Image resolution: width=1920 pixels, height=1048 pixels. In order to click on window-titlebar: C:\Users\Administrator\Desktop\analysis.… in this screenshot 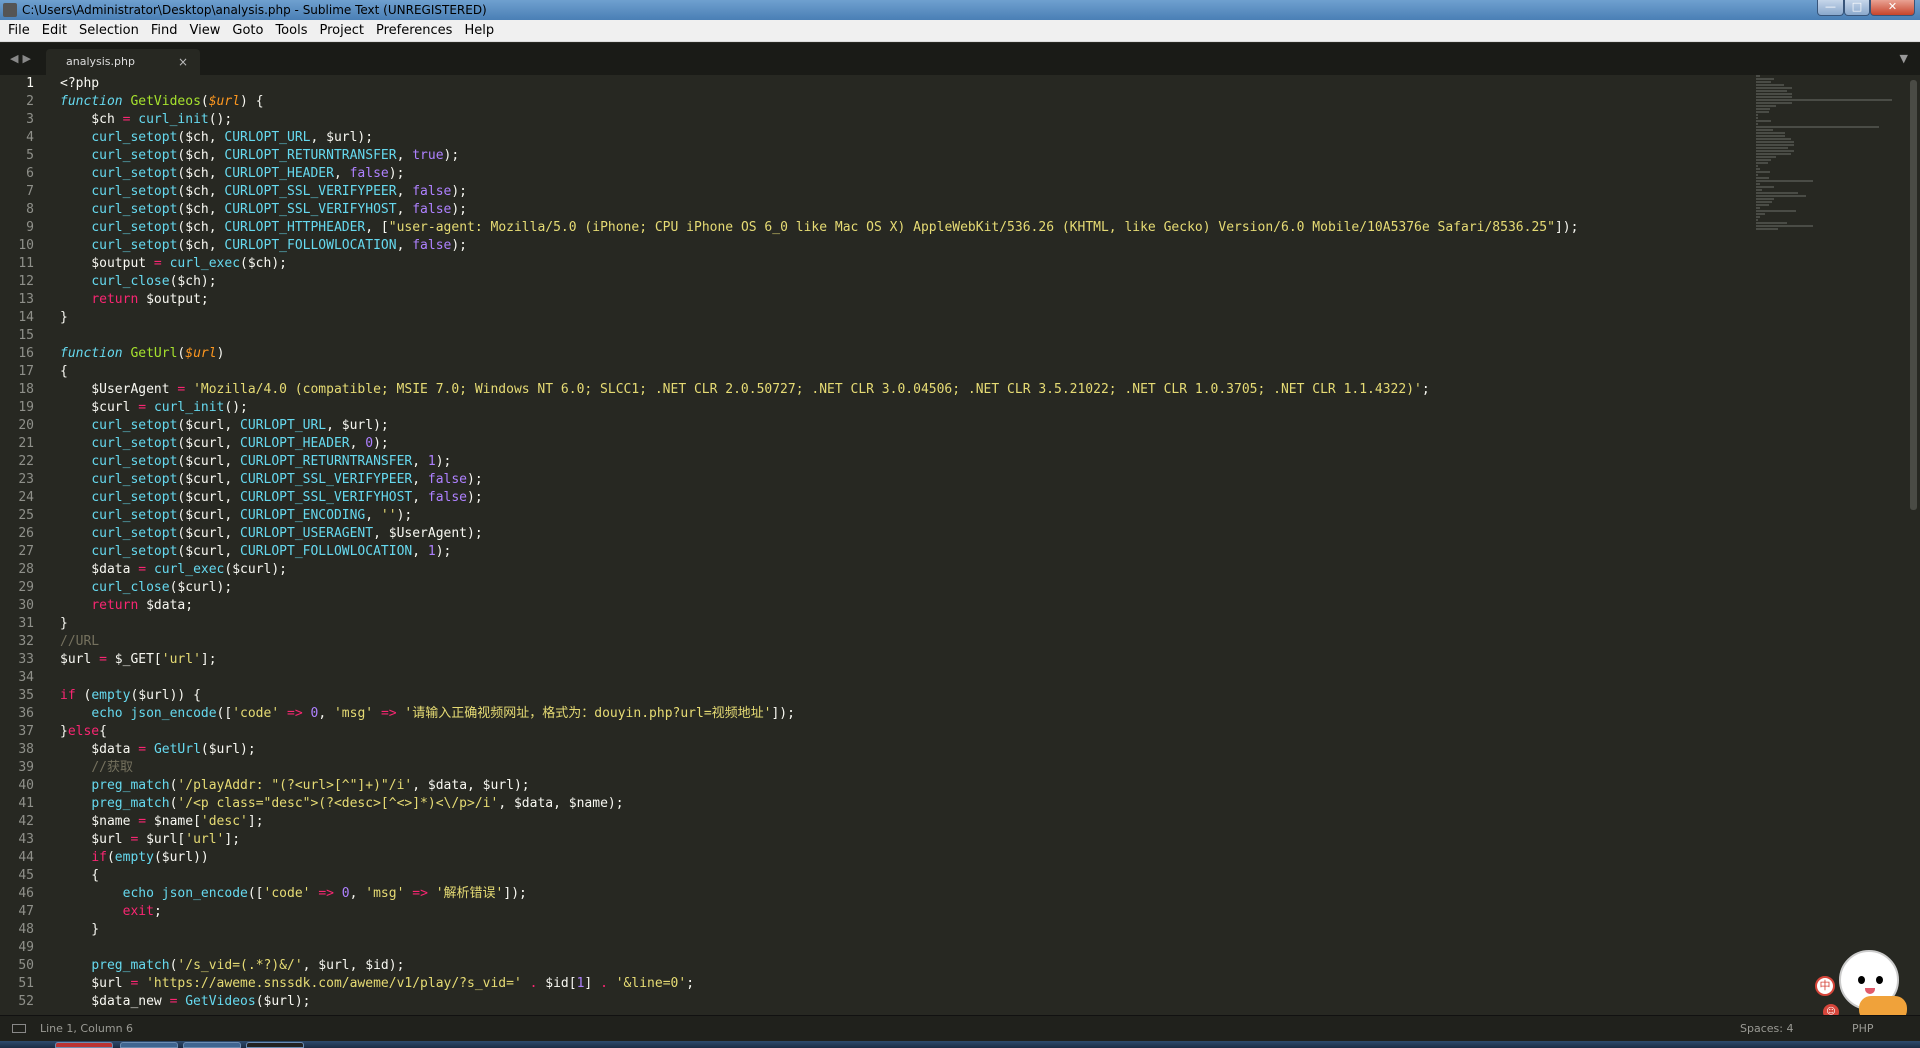, I will do `click(960, 10)`.